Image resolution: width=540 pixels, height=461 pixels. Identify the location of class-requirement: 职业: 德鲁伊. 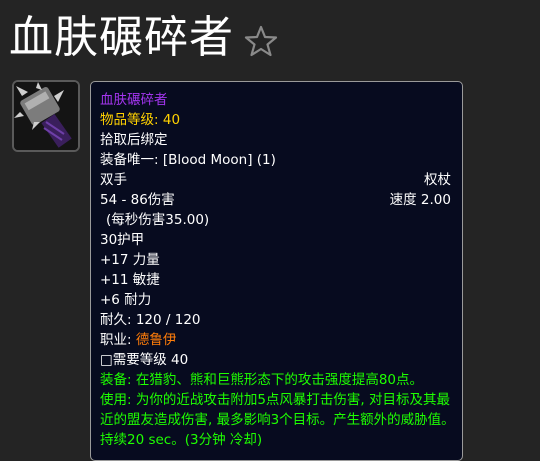
(281, 340).